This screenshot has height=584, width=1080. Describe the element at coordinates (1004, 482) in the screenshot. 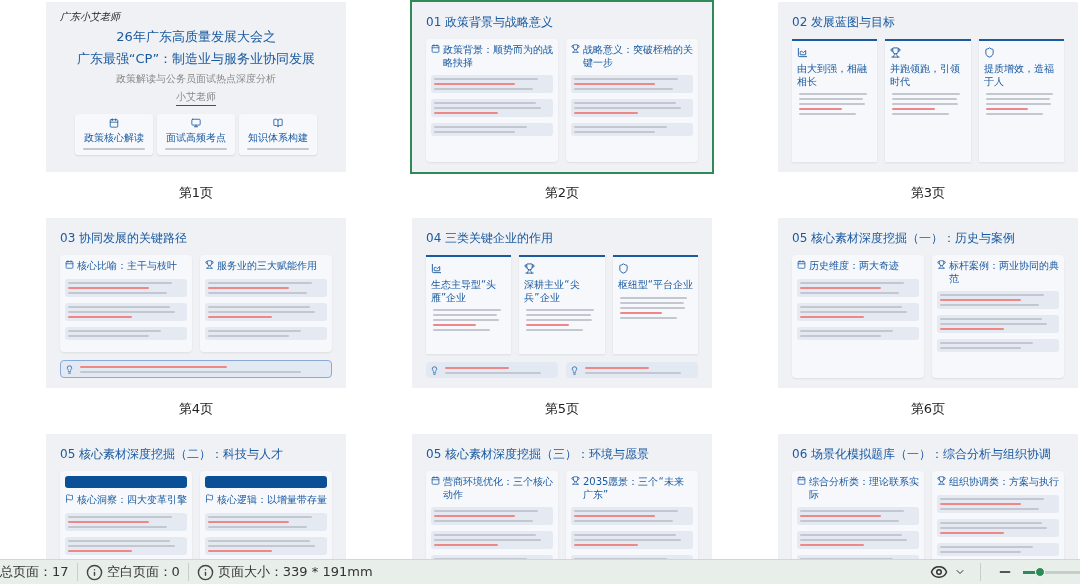

I see `column-heading: 组织协调类：方案与执行` at that location.